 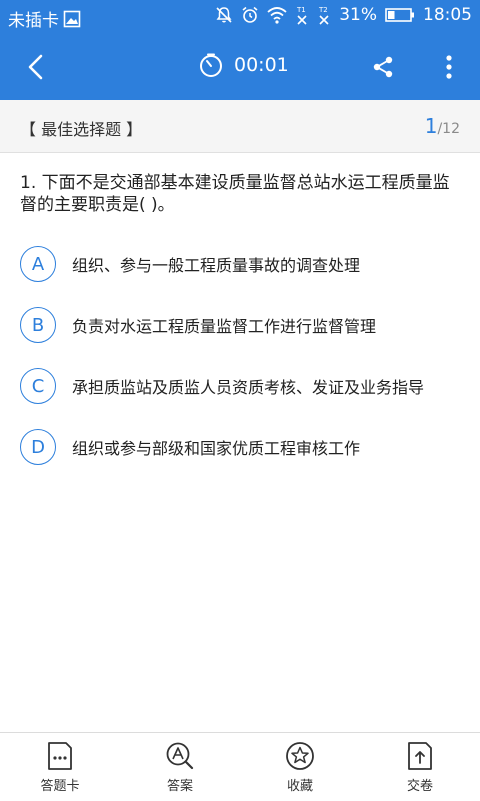 I want to click on more-vertical-icon, so click(x=449, y=67).